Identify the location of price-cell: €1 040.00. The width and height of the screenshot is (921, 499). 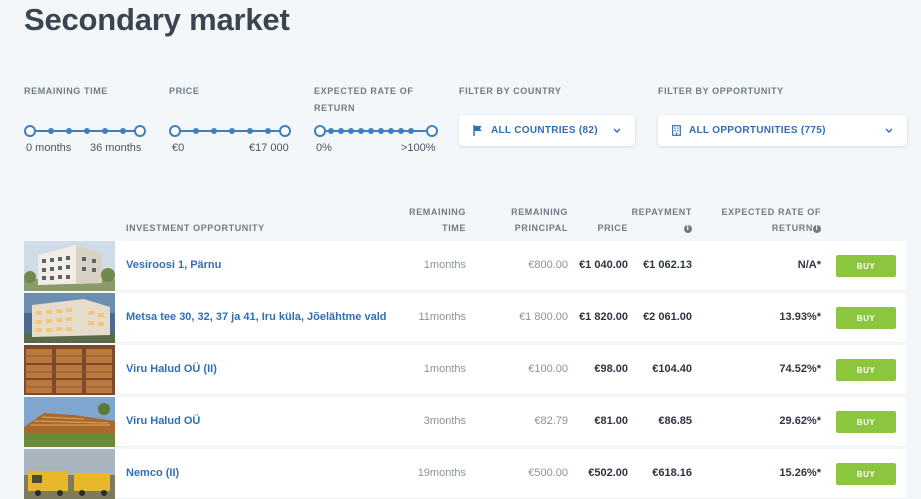
(603, 265).